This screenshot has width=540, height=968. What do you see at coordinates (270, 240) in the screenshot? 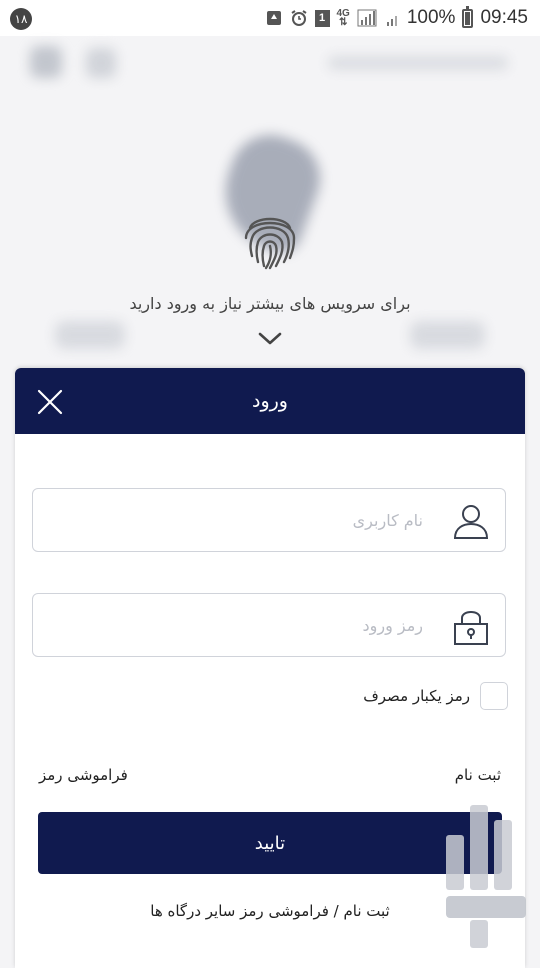
I see `fingerprint-icon` at bounding box center [270, 240].